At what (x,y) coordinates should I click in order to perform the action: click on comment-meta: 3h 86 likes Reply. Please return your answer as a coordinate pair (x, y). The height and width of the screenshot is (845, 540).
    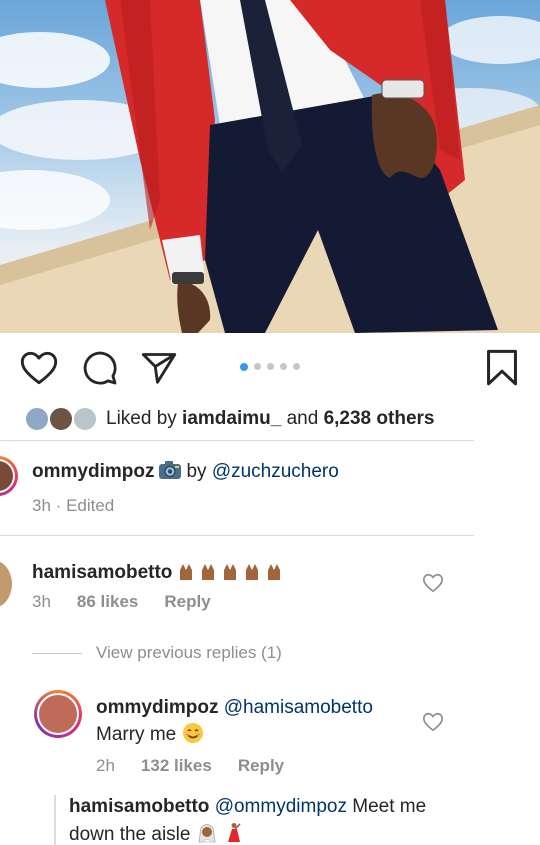
    Looking at the image, I should click on (121, 602).